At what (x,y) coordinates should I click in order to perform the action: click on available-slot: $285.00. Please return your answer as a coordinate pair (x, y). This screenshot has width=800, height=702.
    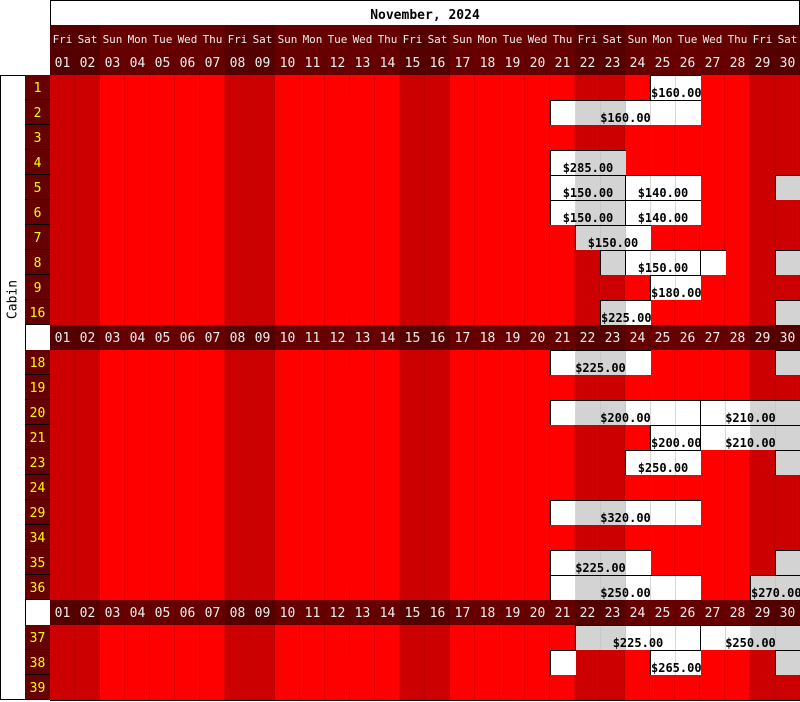
    Looking at the image, I should click on (588, 163).